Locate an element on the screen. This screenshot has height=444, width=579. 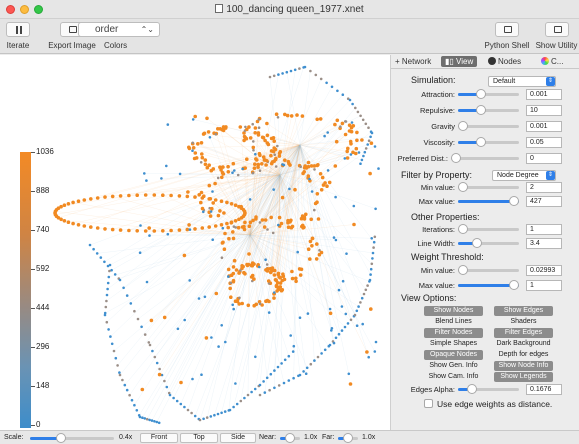
line-width-slider is located at coordinates (488, 243).